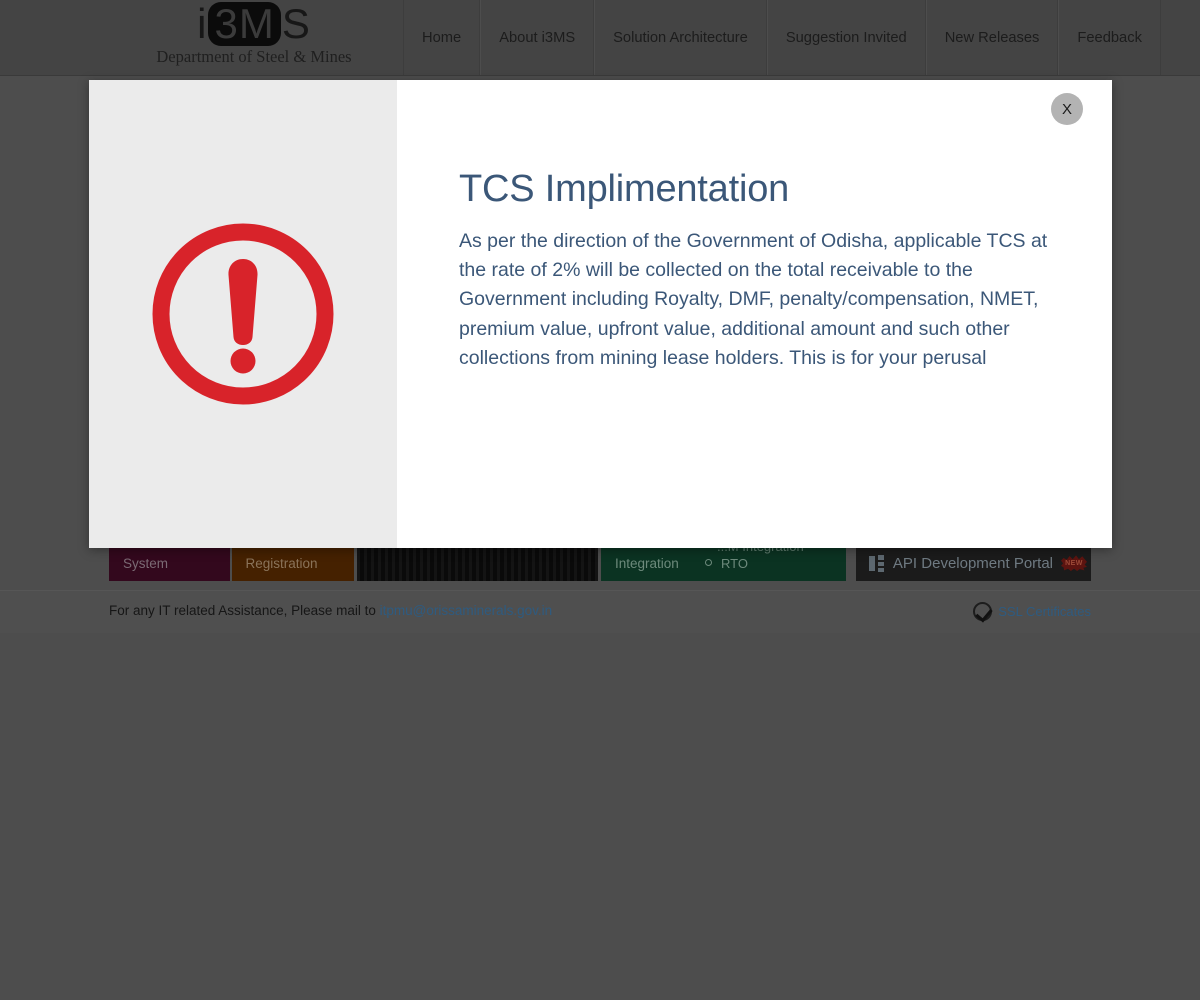 This screenshot has height=1000, width=1200. I want to click on tile-api-development-portal: API Development Portal NEW, so click(973, 563).